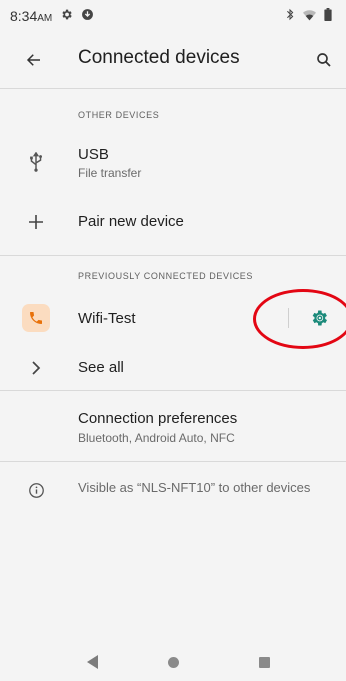 This screenshot has height=681, width=346. What do you see at coordinates (36, 162) in the screenshot?
I see `usb-icon` at bounding box center [36, 162].